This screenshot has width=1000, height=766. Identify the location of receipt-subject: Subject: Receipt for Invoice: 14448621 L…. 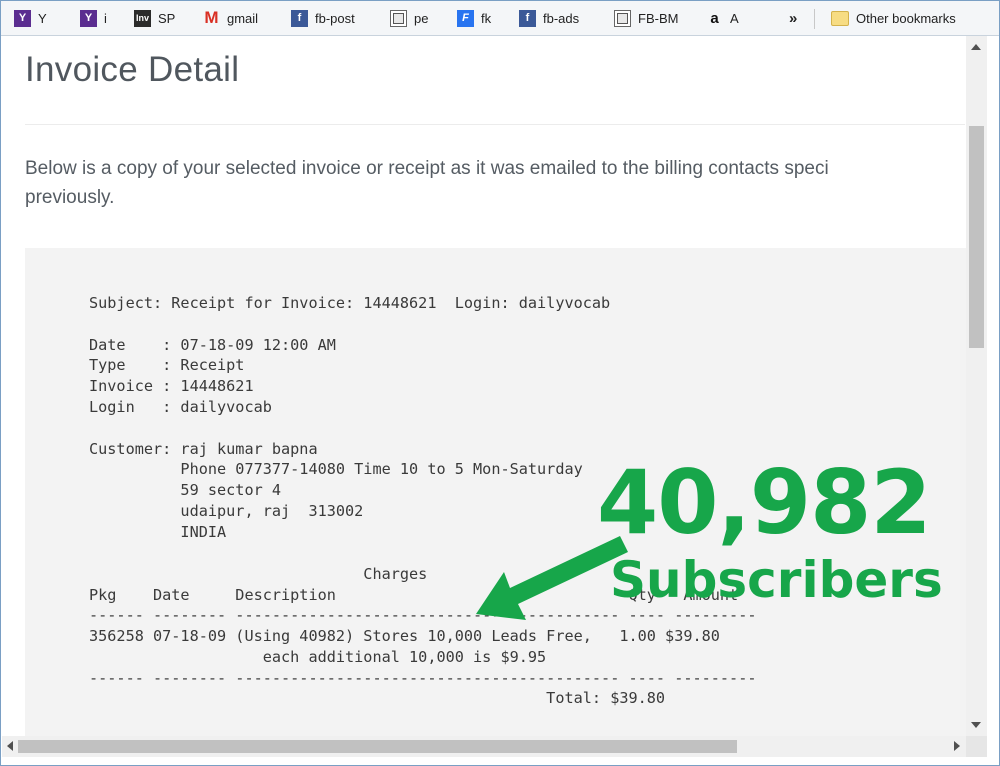
(350, 303).